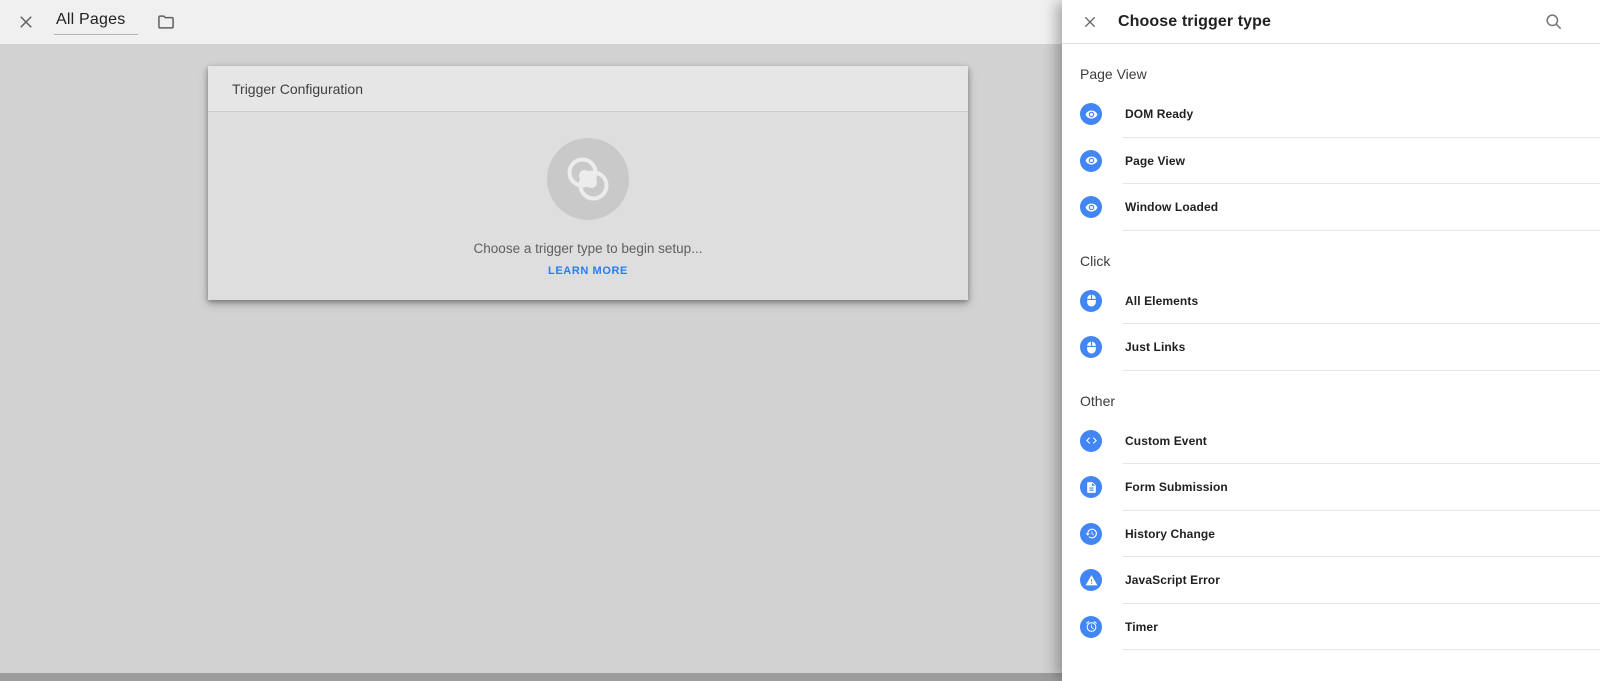  I want to click on trigger-type-label: Timer, so click(1141, 626).